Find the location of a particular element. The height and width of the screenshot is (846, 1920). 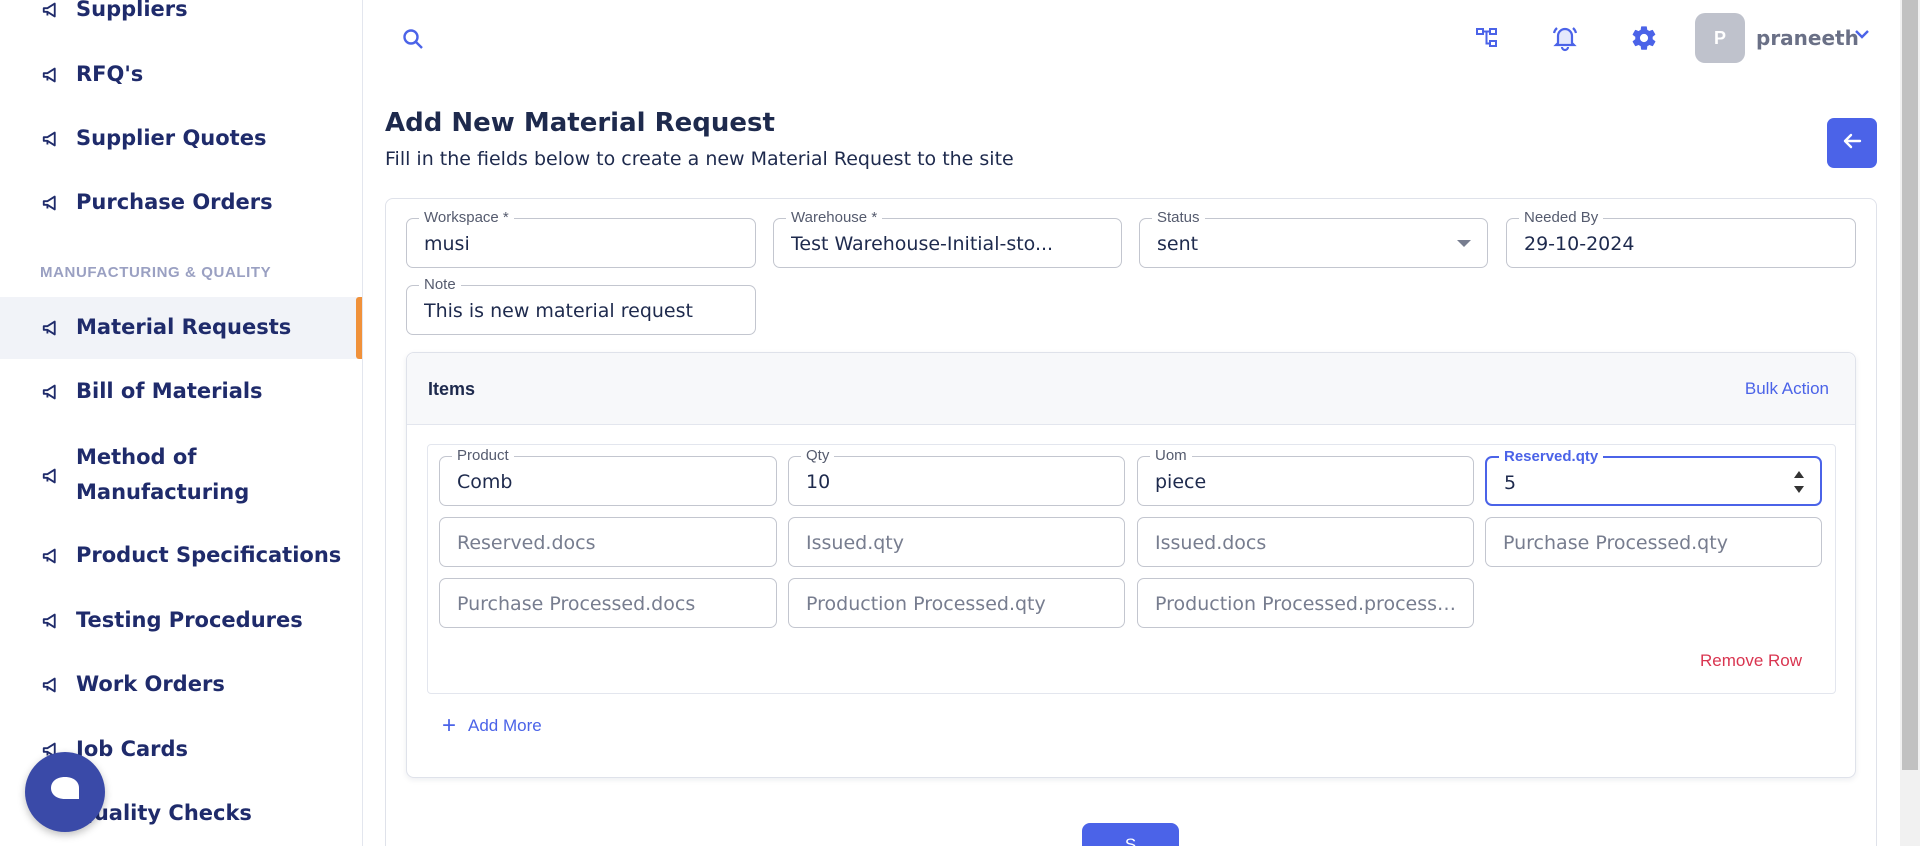

workspace-field: Workspace * musi is located at coordinates (581, 238).